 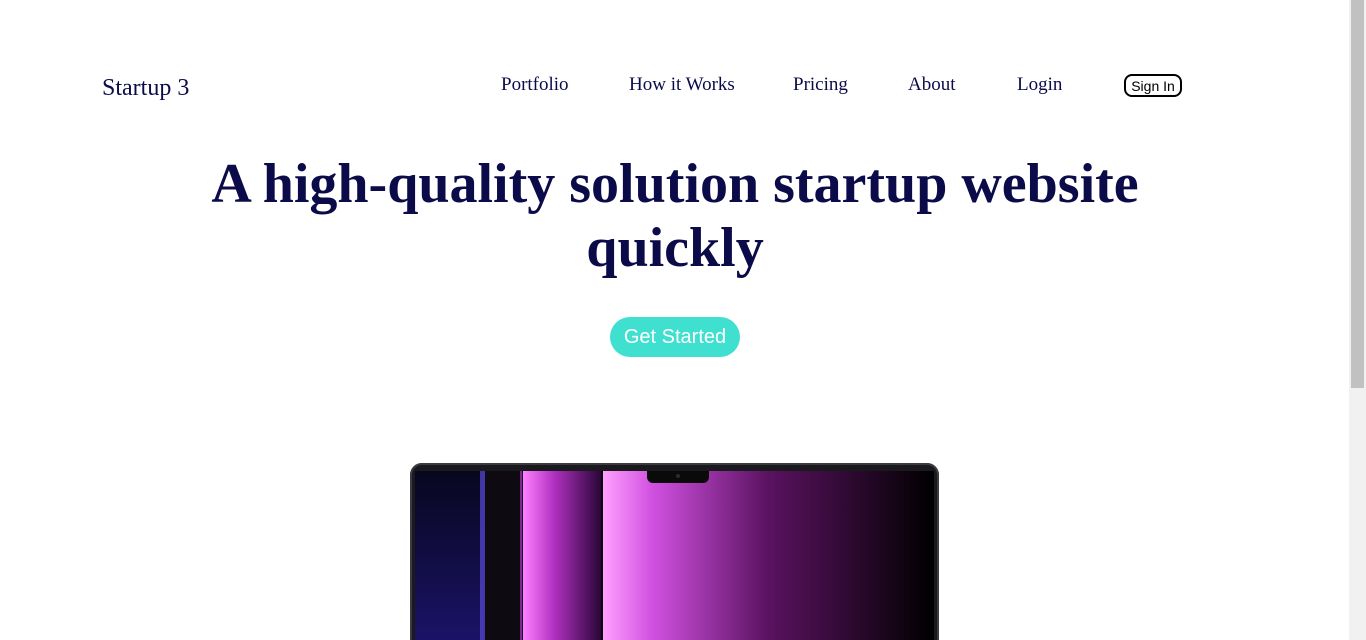 I want to click on laptop-notch, so click(x=678, y=477).